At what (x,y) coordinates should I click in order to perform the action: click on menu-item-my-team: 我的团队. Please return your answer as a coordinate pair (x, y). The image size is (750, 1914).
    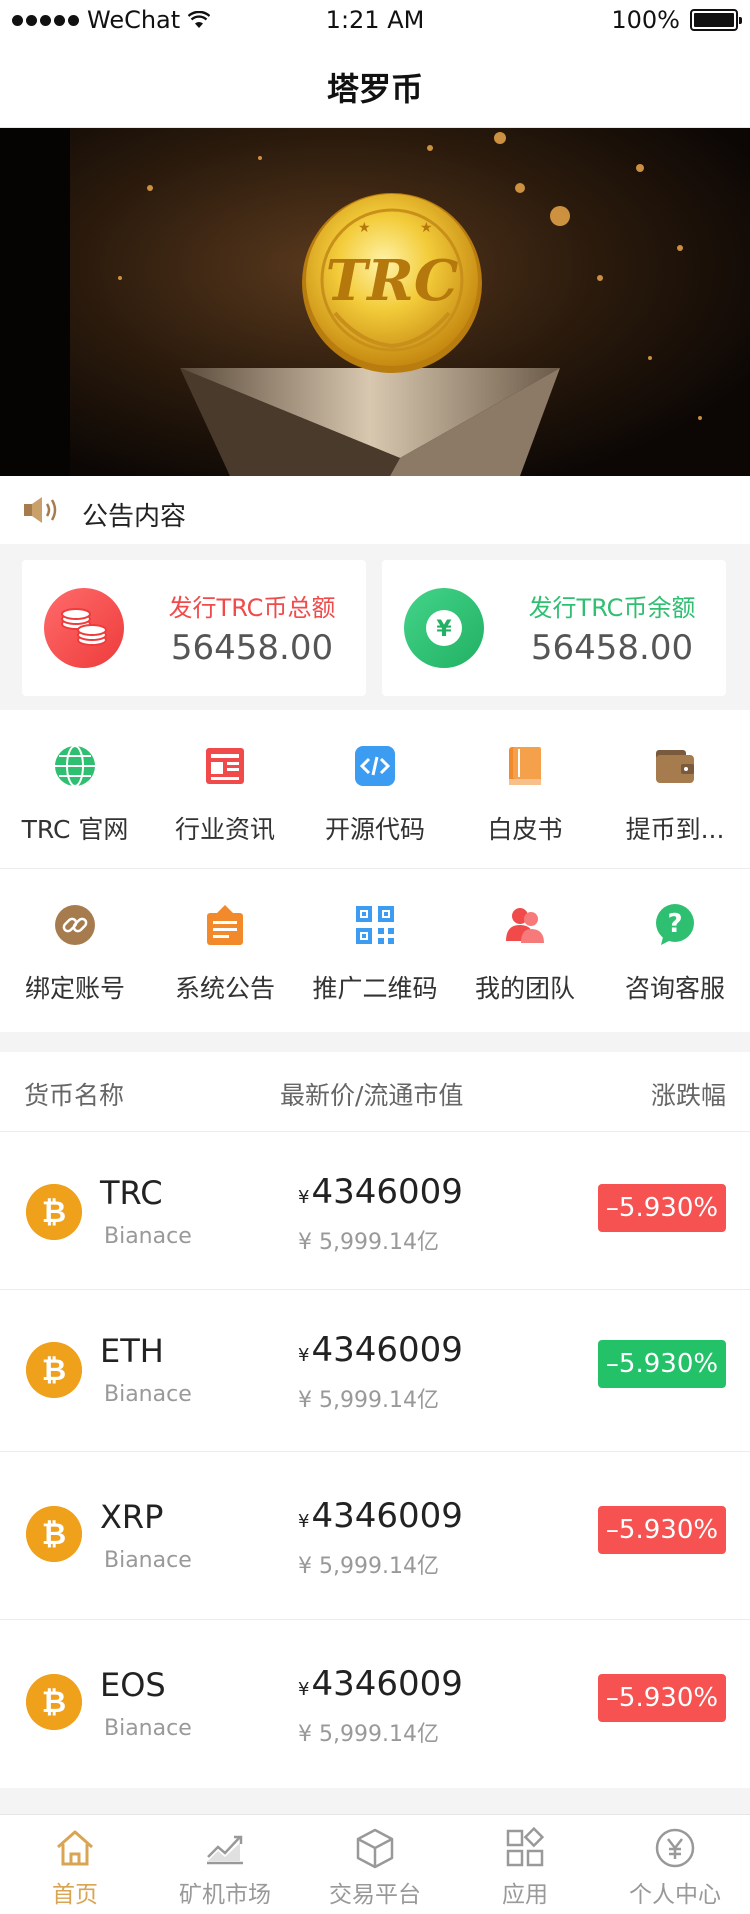
    Looking at the image, I should click on (525, 947).